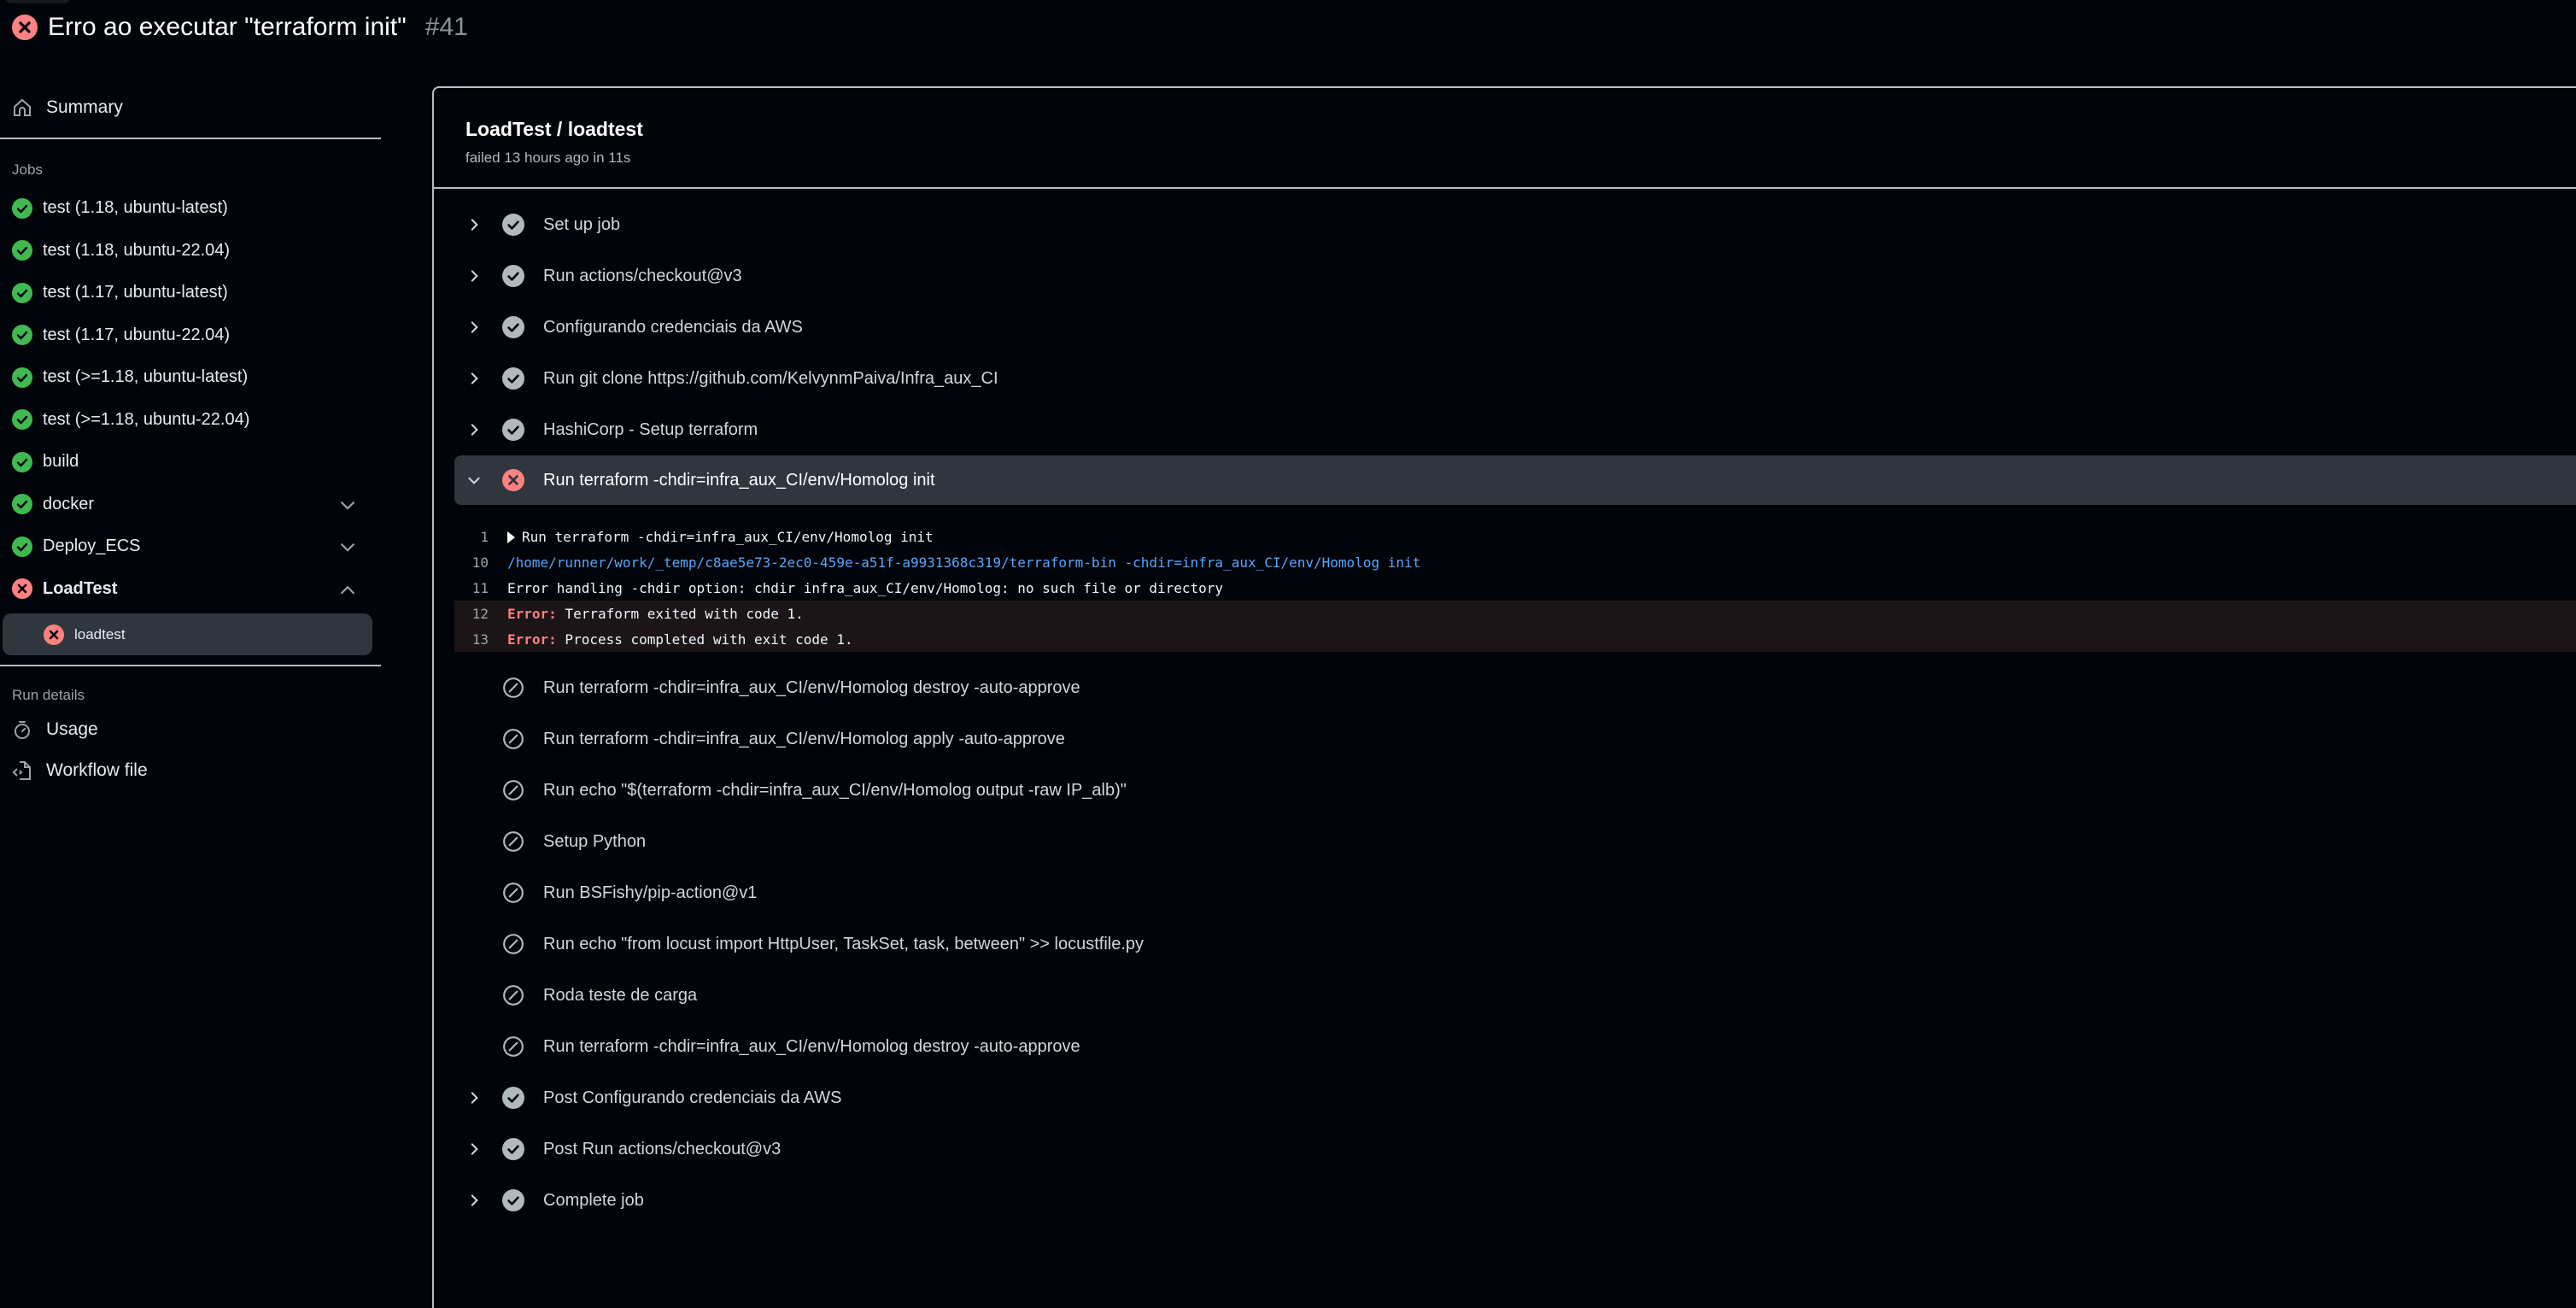 The height and width of the screenshot is (1308, 2576). I want to click on file-code-icon, so click(21, 770).